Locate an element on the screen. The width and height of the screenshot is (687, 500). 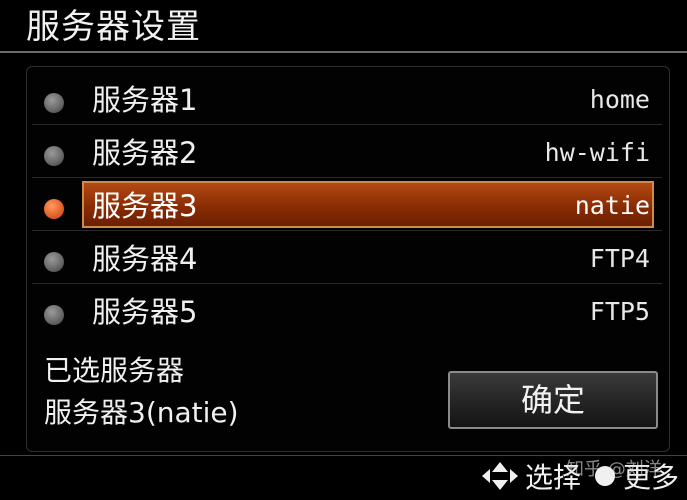
server-value: natie is located at coordinates (612, 205).